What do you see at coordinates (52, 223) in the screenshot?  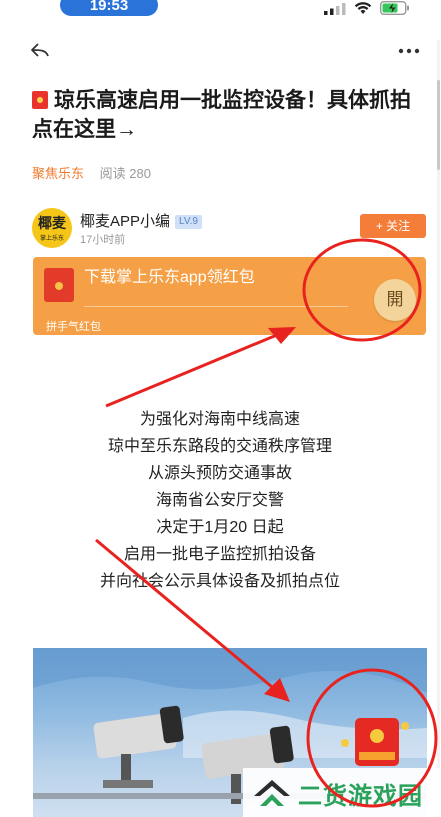 I see `avatar-logo-text: 椰麦` at bounding box center [52, 223].